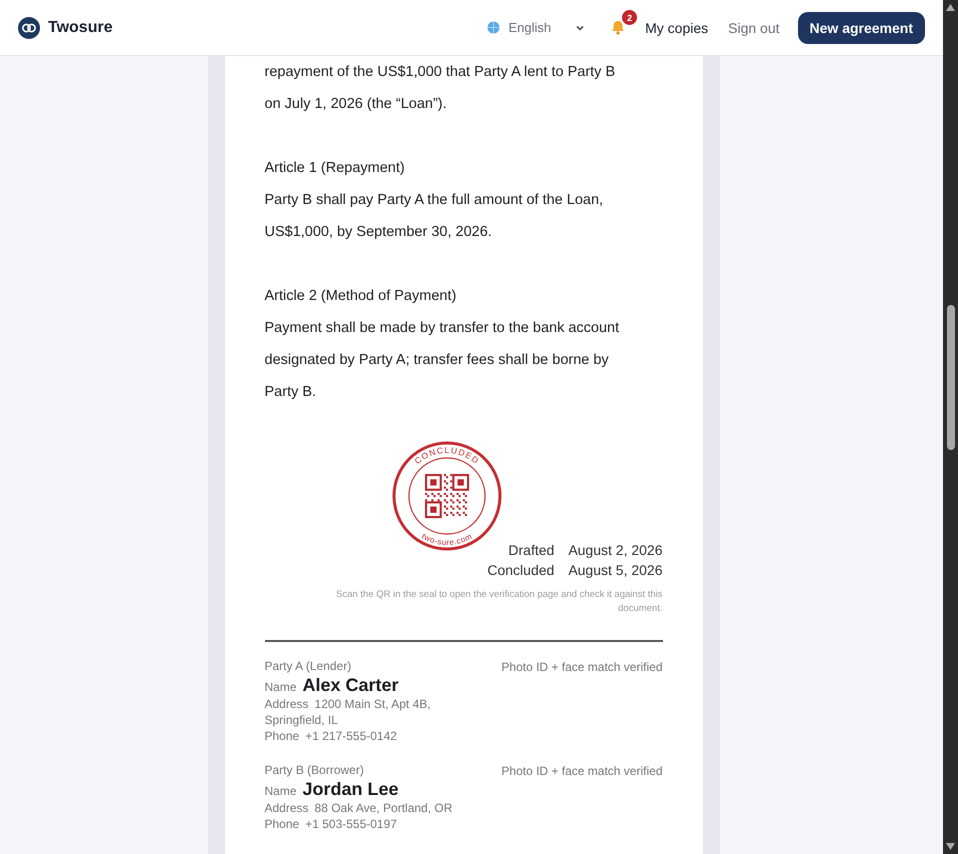  Describe the element at coordinates (618, 27) in the screenshot. I see `bell-icon` at that location.